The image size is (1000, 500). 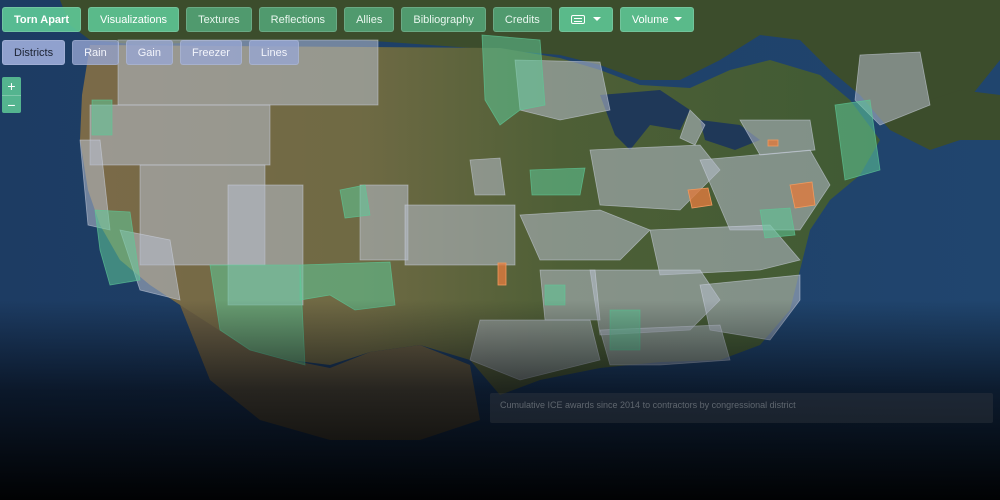 What do you see at coordinates (522, 19) in the screenshot?
I see `nav-credits: Credits` at bounding box center [522, 19].